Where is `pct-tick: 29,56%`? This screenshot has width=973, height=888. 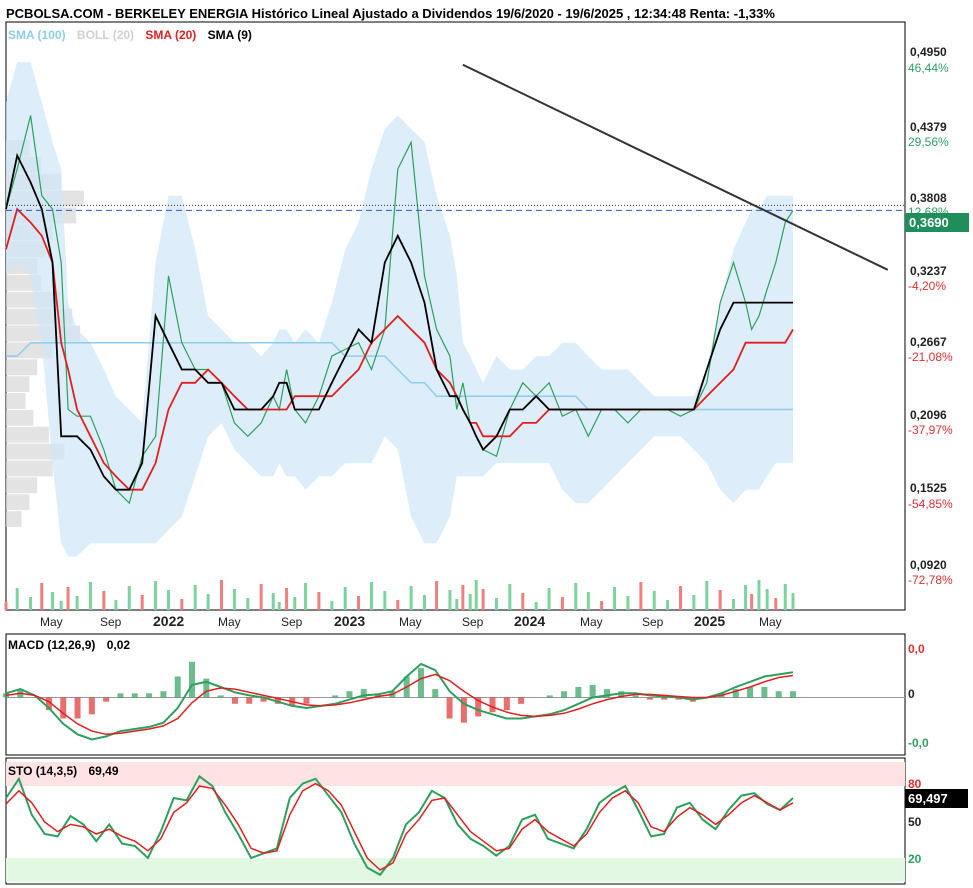
pct-tick: 29,56% is located at coordinates (928, 142).